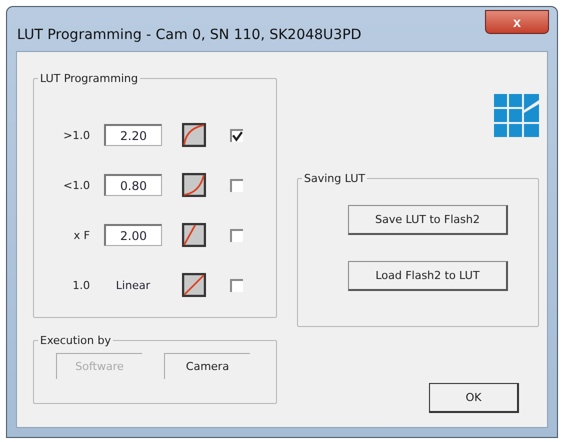  I want to click on gamma-label: x F, so click(81, 235).